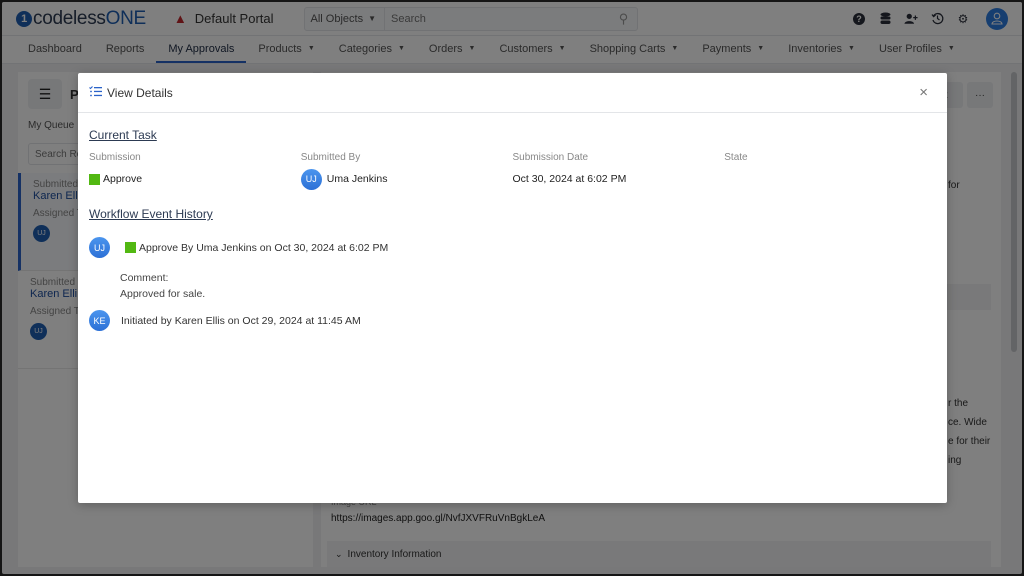  Describe the element at coordinates (619, 170) in the screenshot. I see `submission-date-field: Submission Date Oct 30, 2024 at 6:02 PM` at that location.